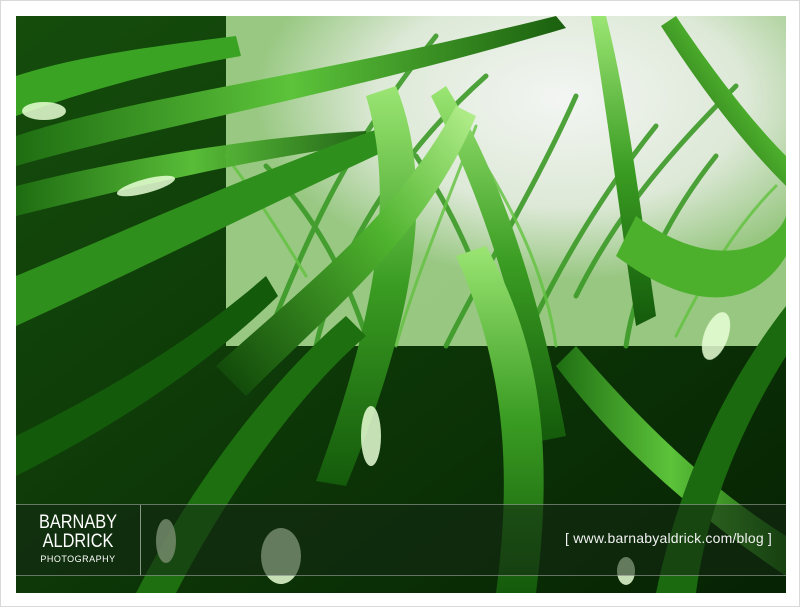  I want to click on photographer-logo: BARNABY ALDRICK PHOTOGRAPHY, so click(78, 540).